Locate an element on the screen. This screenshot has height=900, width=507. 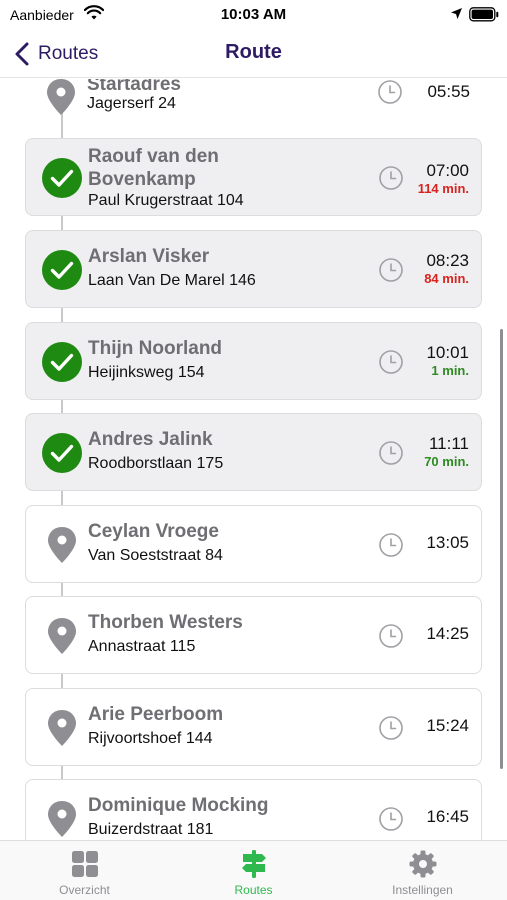
tab-label: Routes is located at coordinates (253, 890).